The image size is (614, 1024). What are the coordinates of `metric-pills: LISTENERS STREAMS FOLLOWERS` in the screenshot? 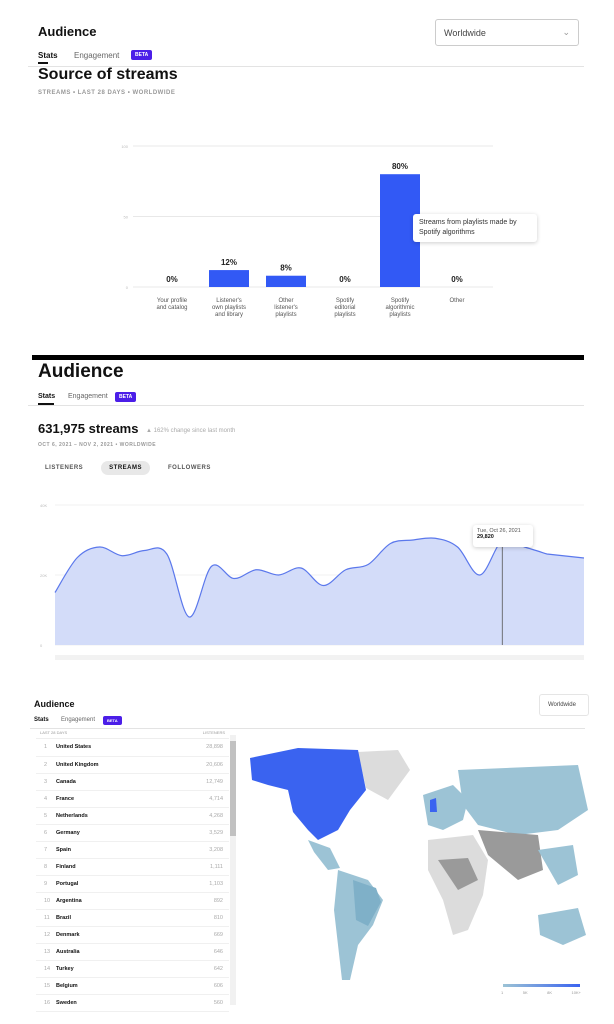 It's located at (128, 468).